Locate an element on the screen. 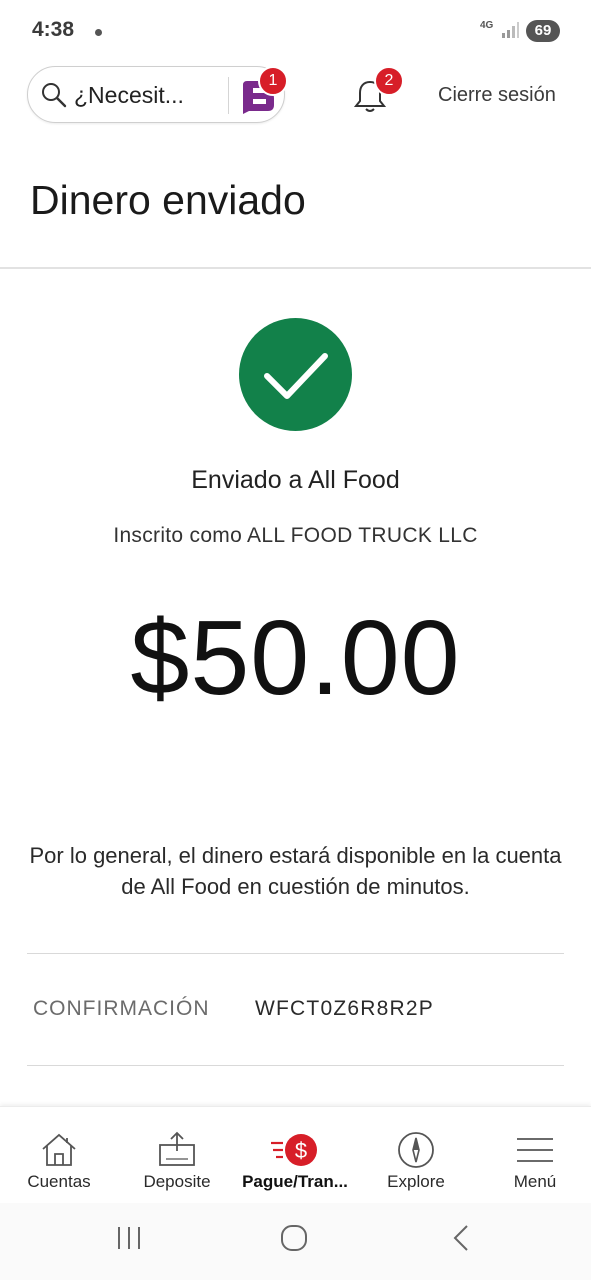 The height and width of the screenshot is (1280, 591). pay-transfer-icon: $ is located at coordinates (295, 1151).